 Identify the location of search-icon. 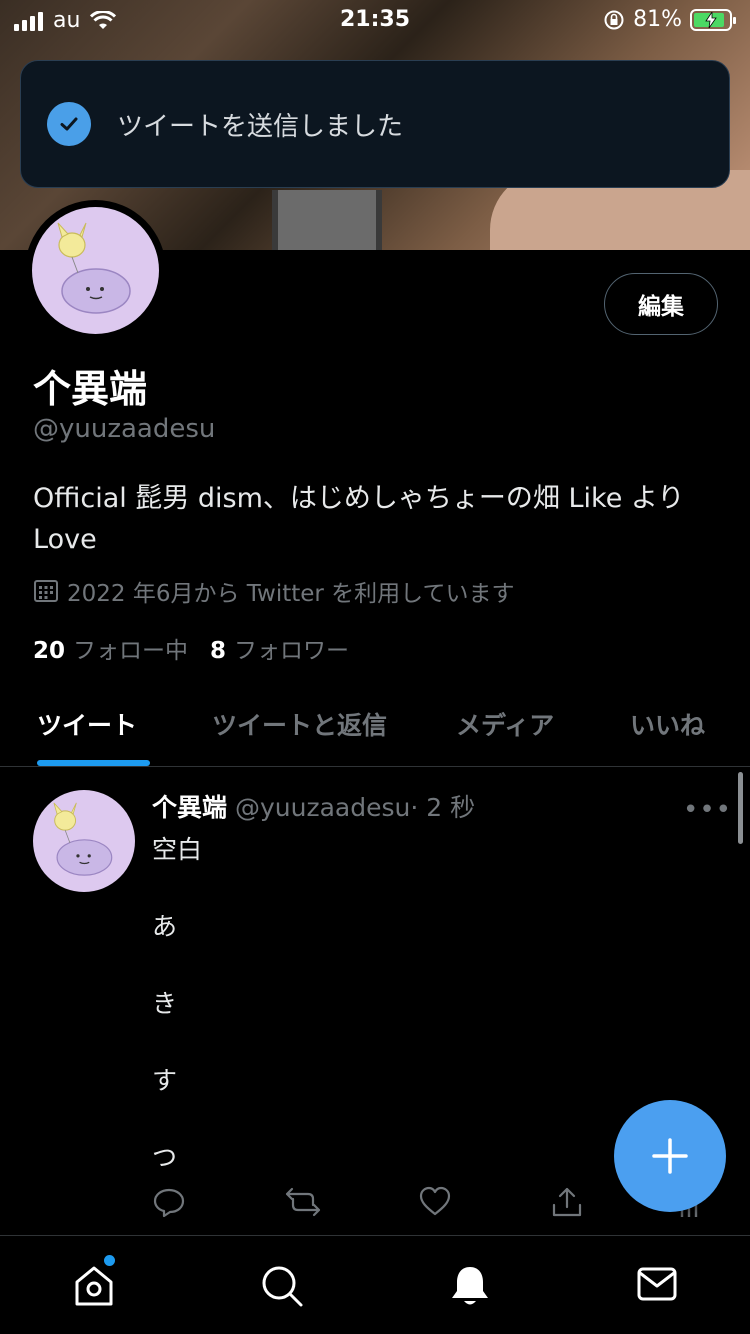
(282, 1286).